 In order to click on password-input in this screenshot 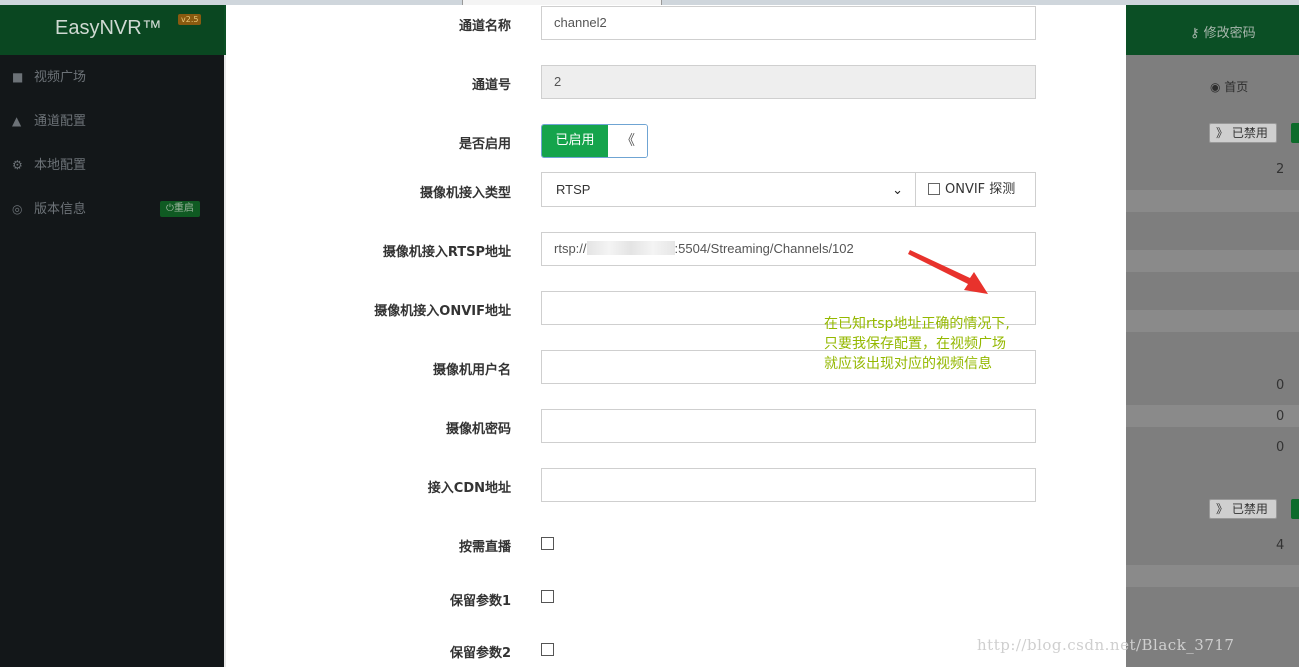, I will do `click(788, 426)`.